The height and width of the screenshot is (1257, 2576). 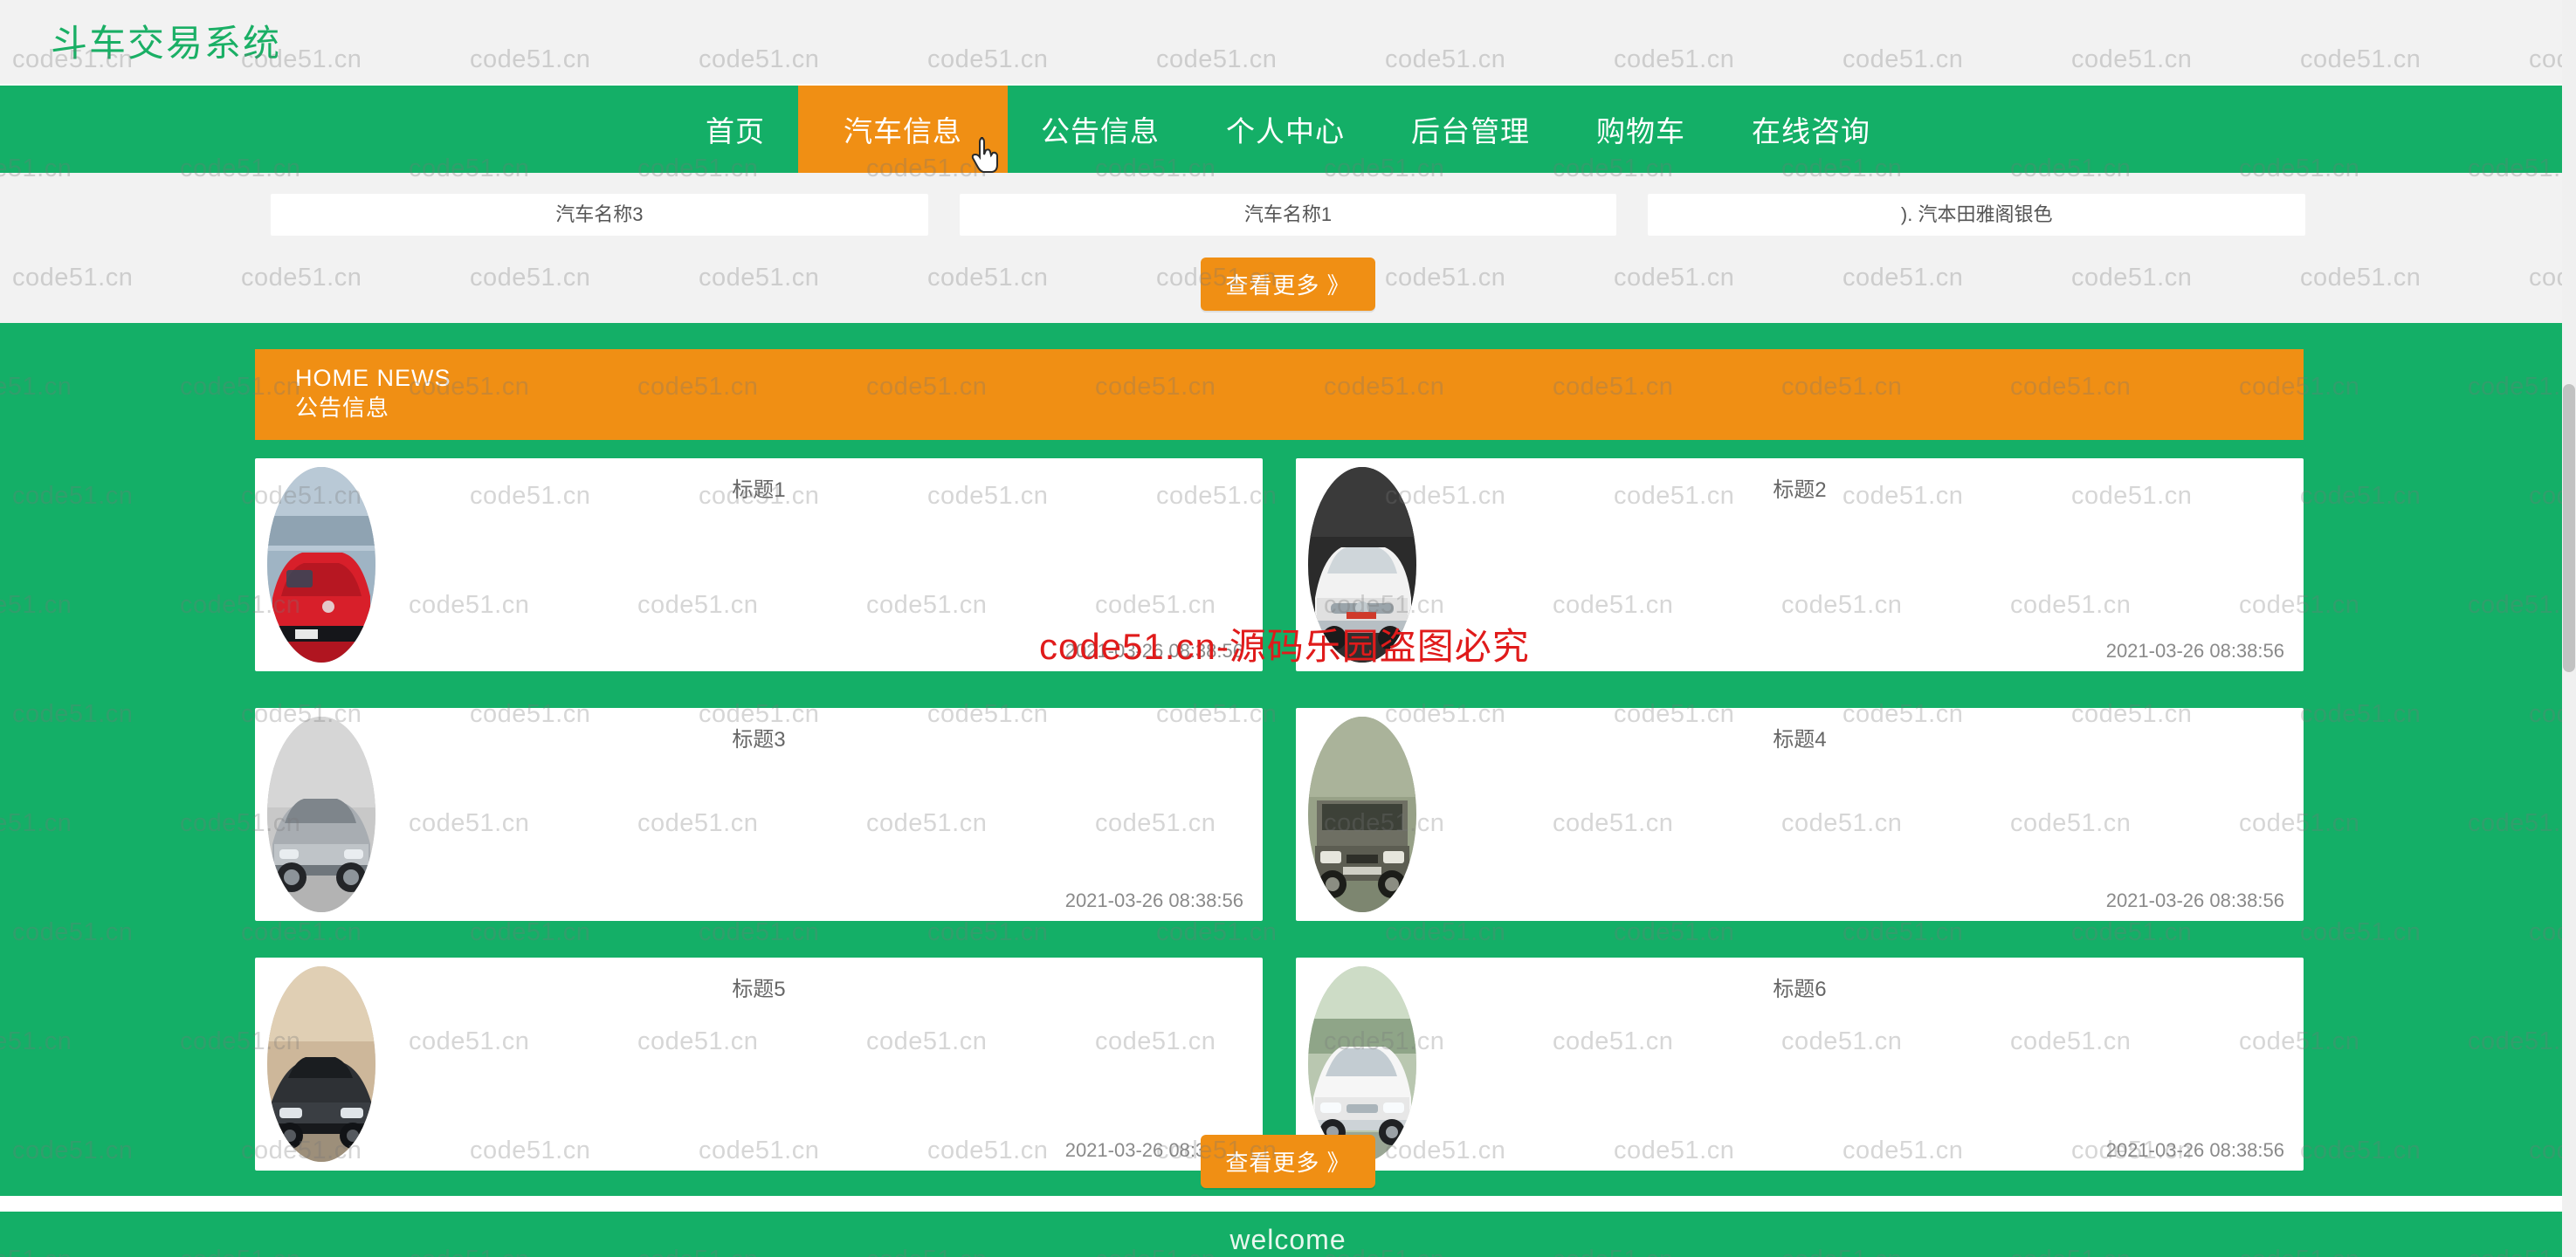 I want to click on nav-item-online-consult: 在线咨询, so click(x=1811, y=129).